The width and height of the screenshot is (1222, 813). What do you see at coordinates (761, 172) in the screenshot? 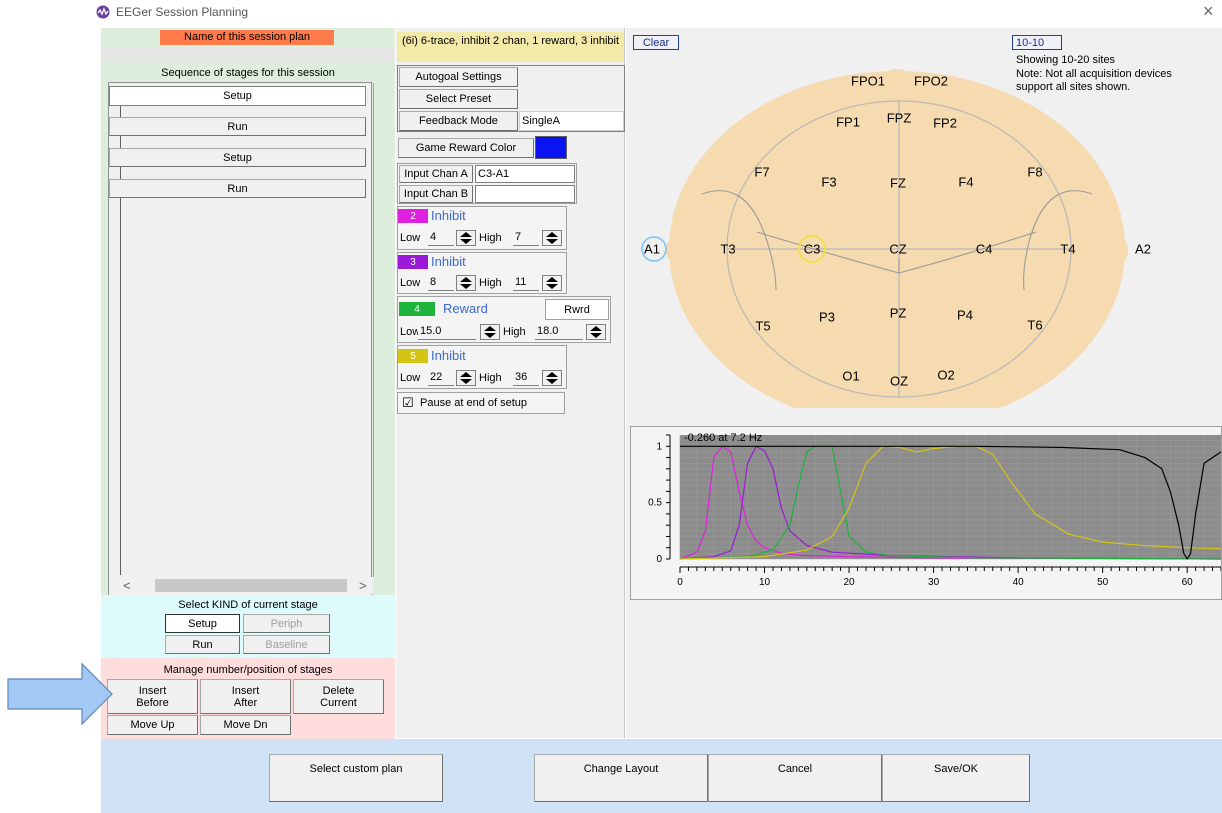
I see `site-f7: F7` at bounding box center [761, 172].